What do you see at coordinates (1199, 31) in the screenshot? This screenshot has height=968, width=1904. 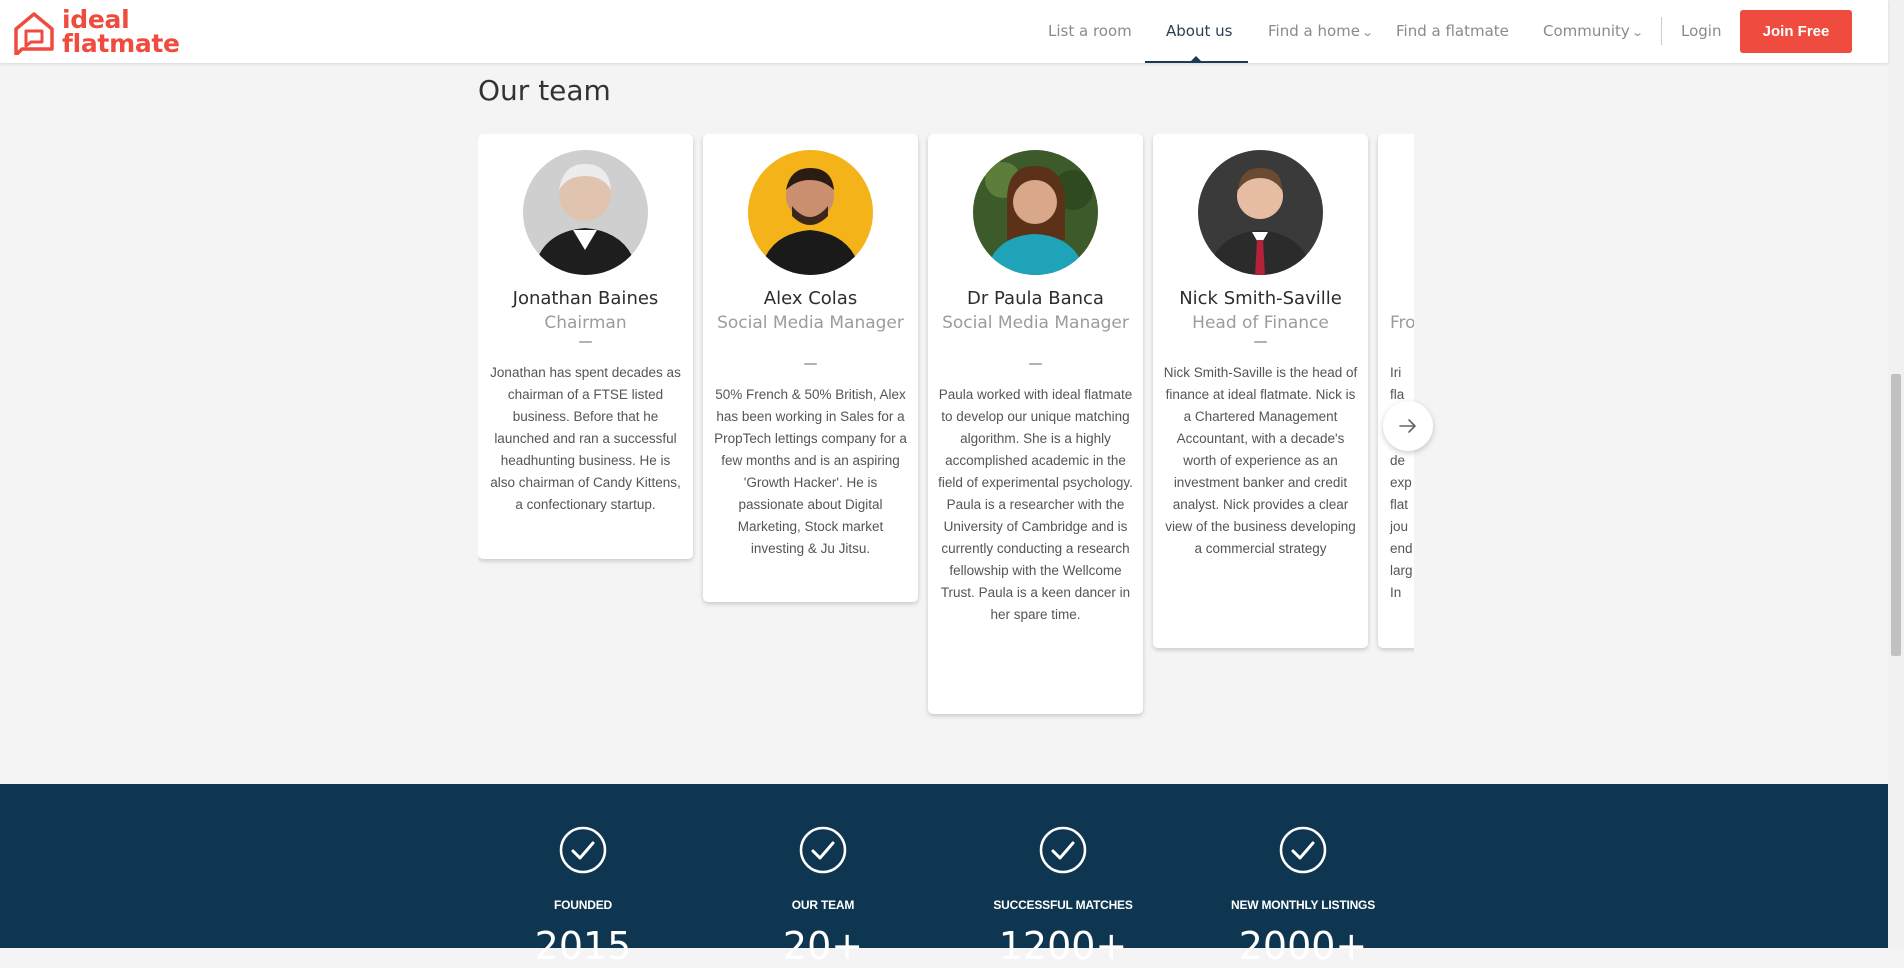 I see `nav-about-us: About us` at bounding box center [1199, 31].